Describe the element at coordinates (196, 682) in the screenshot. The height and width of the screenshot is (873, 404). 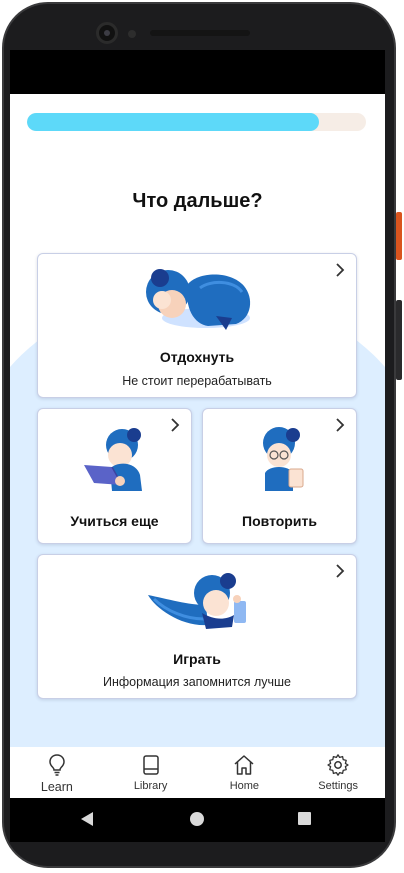
I see `play-card-subtitle: Информация запомнится лучше` at that location.